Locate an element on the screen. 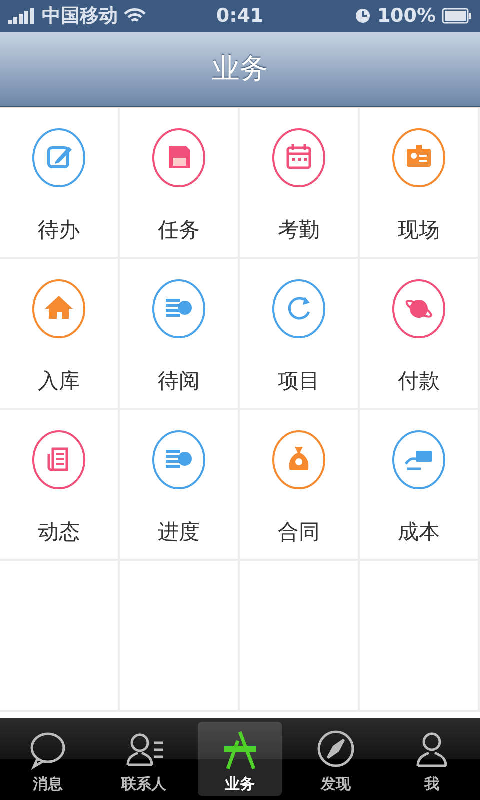  floppy-disk-icon is located at coordinates (179, 158).